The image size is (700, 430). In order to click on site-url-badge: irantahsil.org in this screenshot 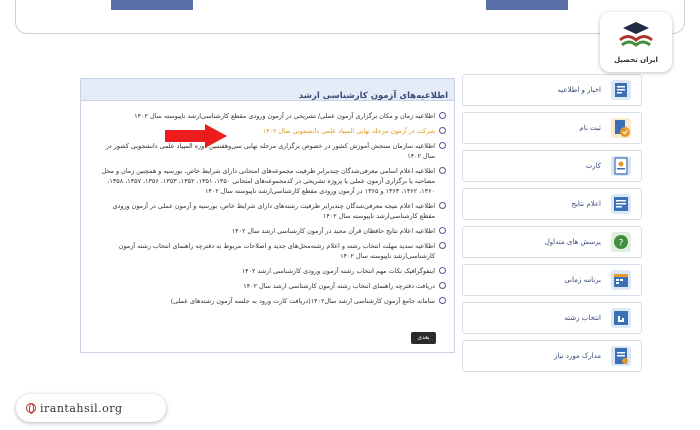, I will do `click(91, 408)`.